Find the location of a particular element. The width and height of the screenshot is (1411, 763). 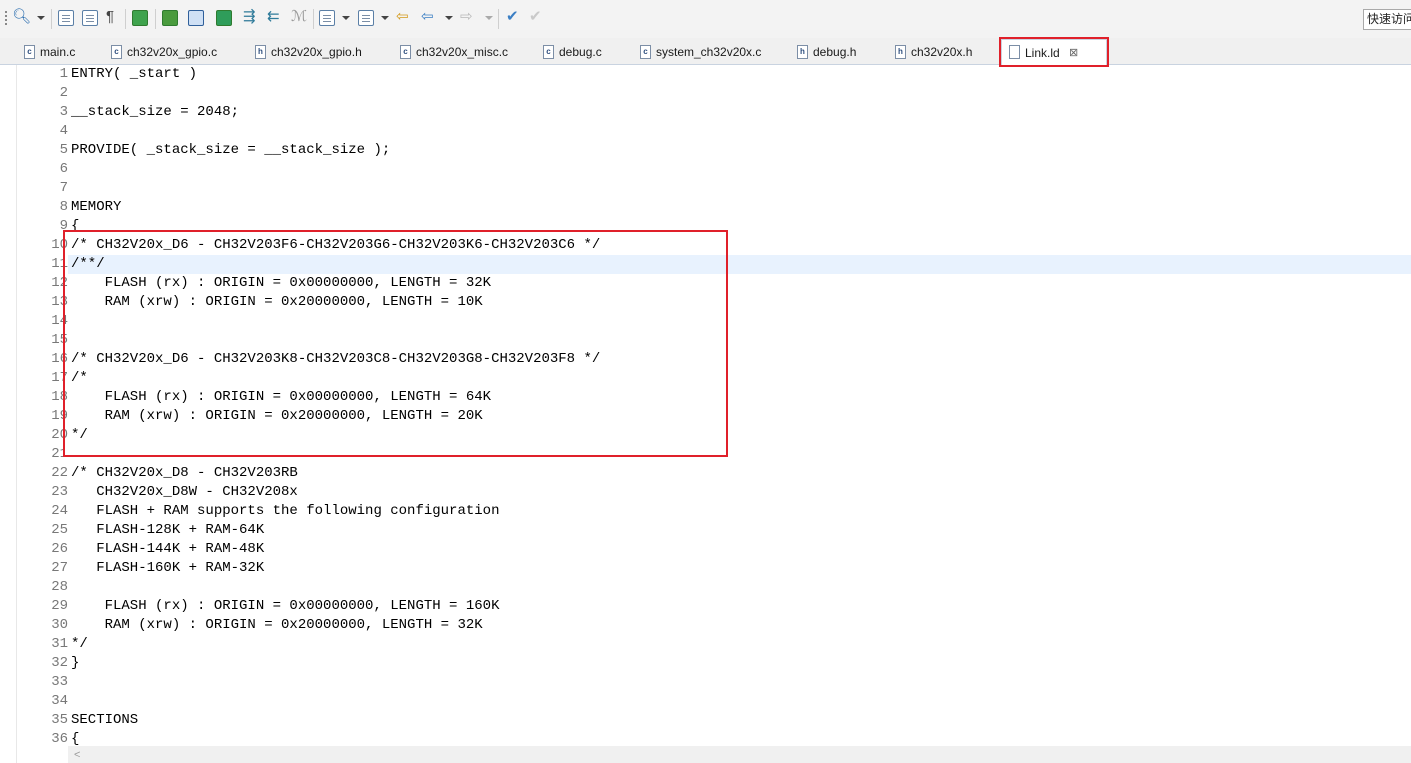

run-icon is located at coordinates (224, 18).